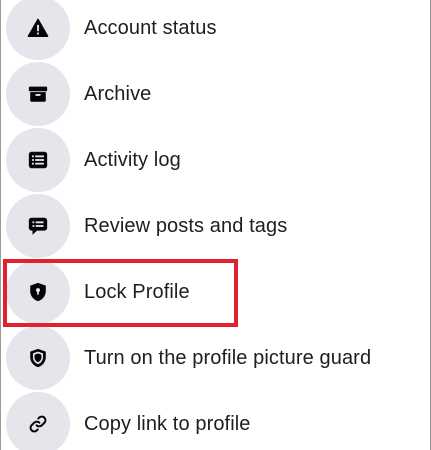 The width and height of the screenshot is (431, 450). What do you see at coordinates (38, 226) in the screenshot?
I see `chat-bubble-icon` at bounding box center [38, 226].